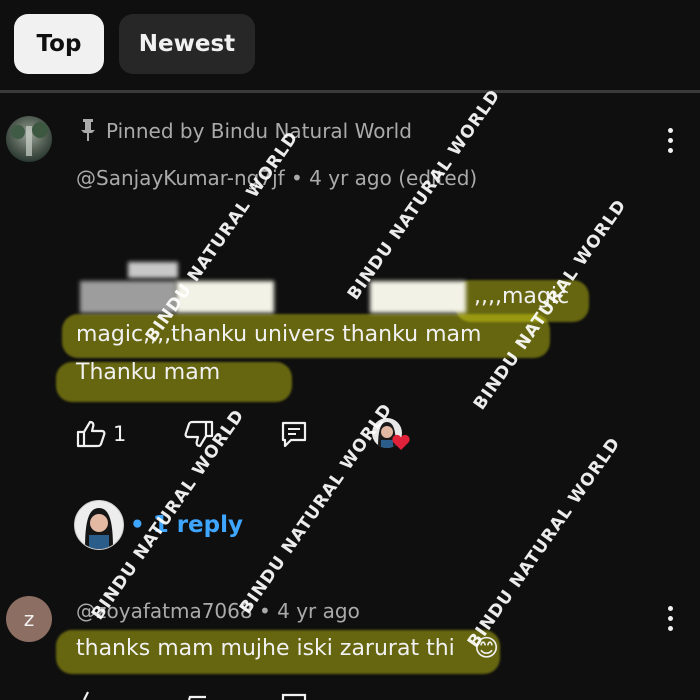 The width and height of the screenshot is (700, 700). I want to click on divider, so click(350, 91).